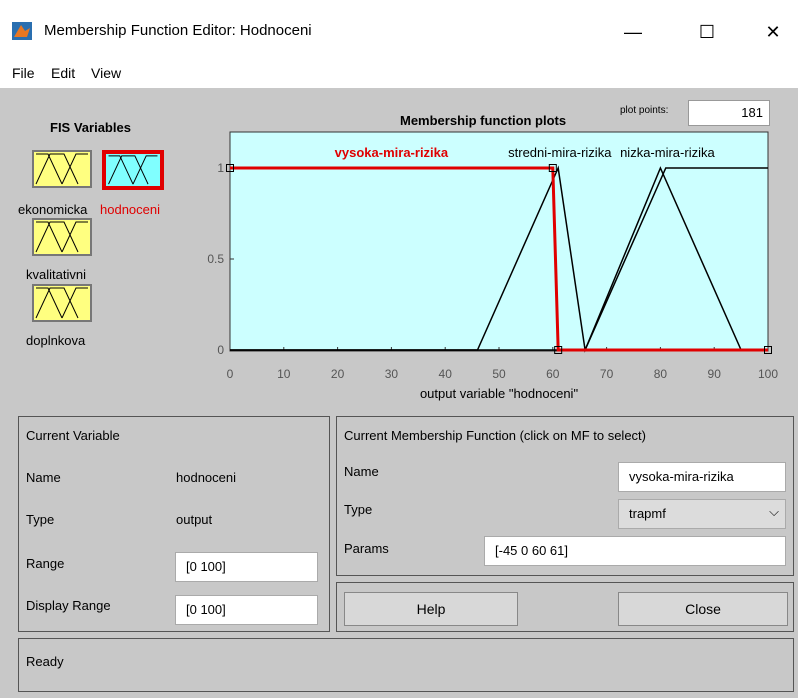 The height and width of the screenshot is (698, 798). I want to click on mf-name-input: vysoka-mira-rizika, so click(702, 477).